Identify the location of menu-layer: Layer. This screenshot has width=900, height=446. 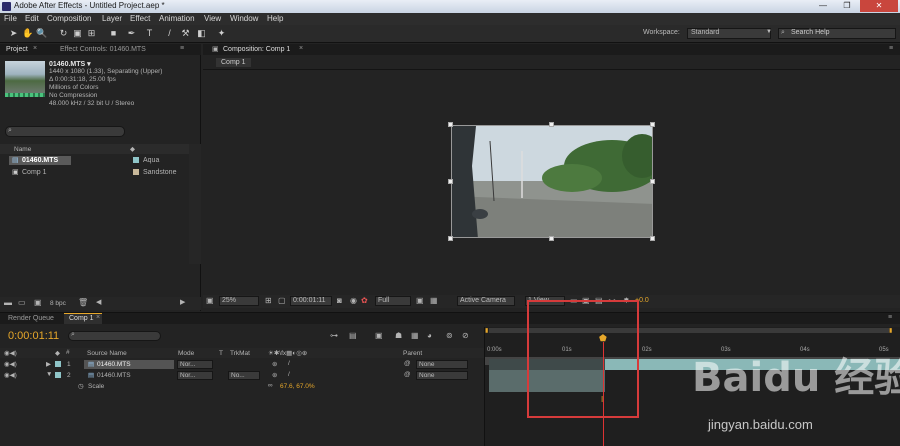
(112, 18).